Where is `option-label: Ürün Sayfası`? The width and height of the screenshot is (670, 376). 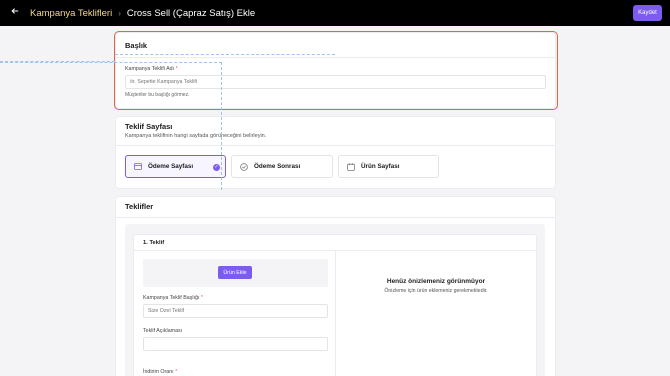
option-label: Ürün Sayfası is located at coordinates (380, 166).